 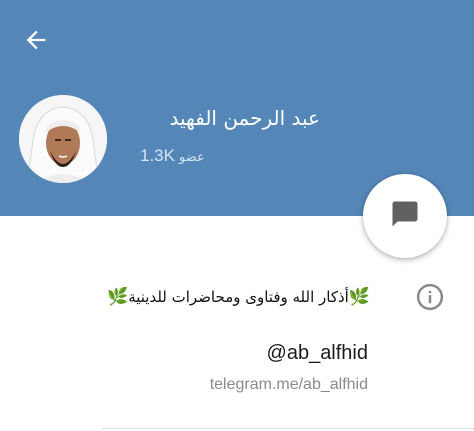 I want to click on description-text: 🌿أذكار الله وفتاوى ومحاضرات للدينية🌿, so click(x=238, y=297).